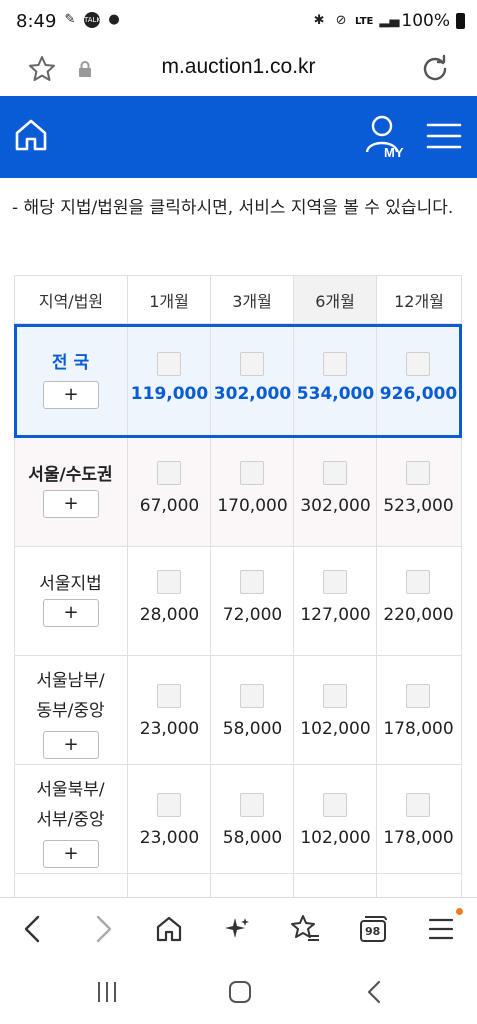 The width and height of the screenshot is (477, 1024). I want to click on plan-price: 170,000, so click(252, 506).